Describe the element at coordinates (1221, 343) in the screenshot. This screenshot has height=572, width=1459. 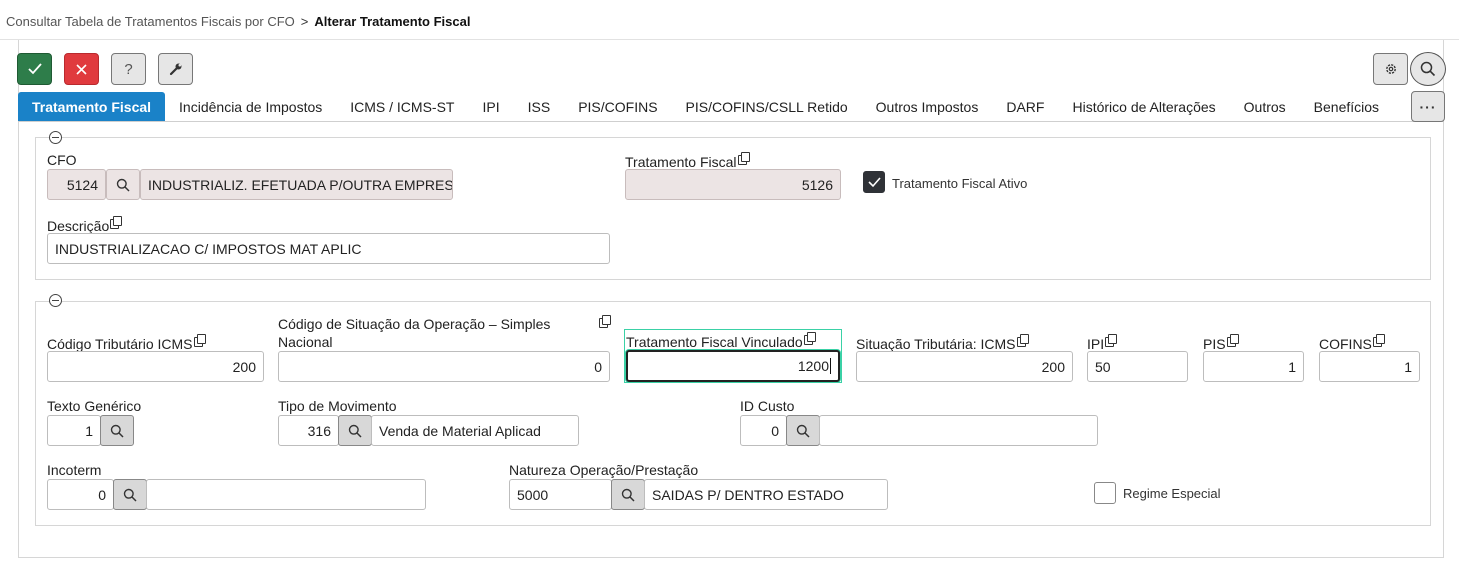
I see `pis-label: PIS` at that location.